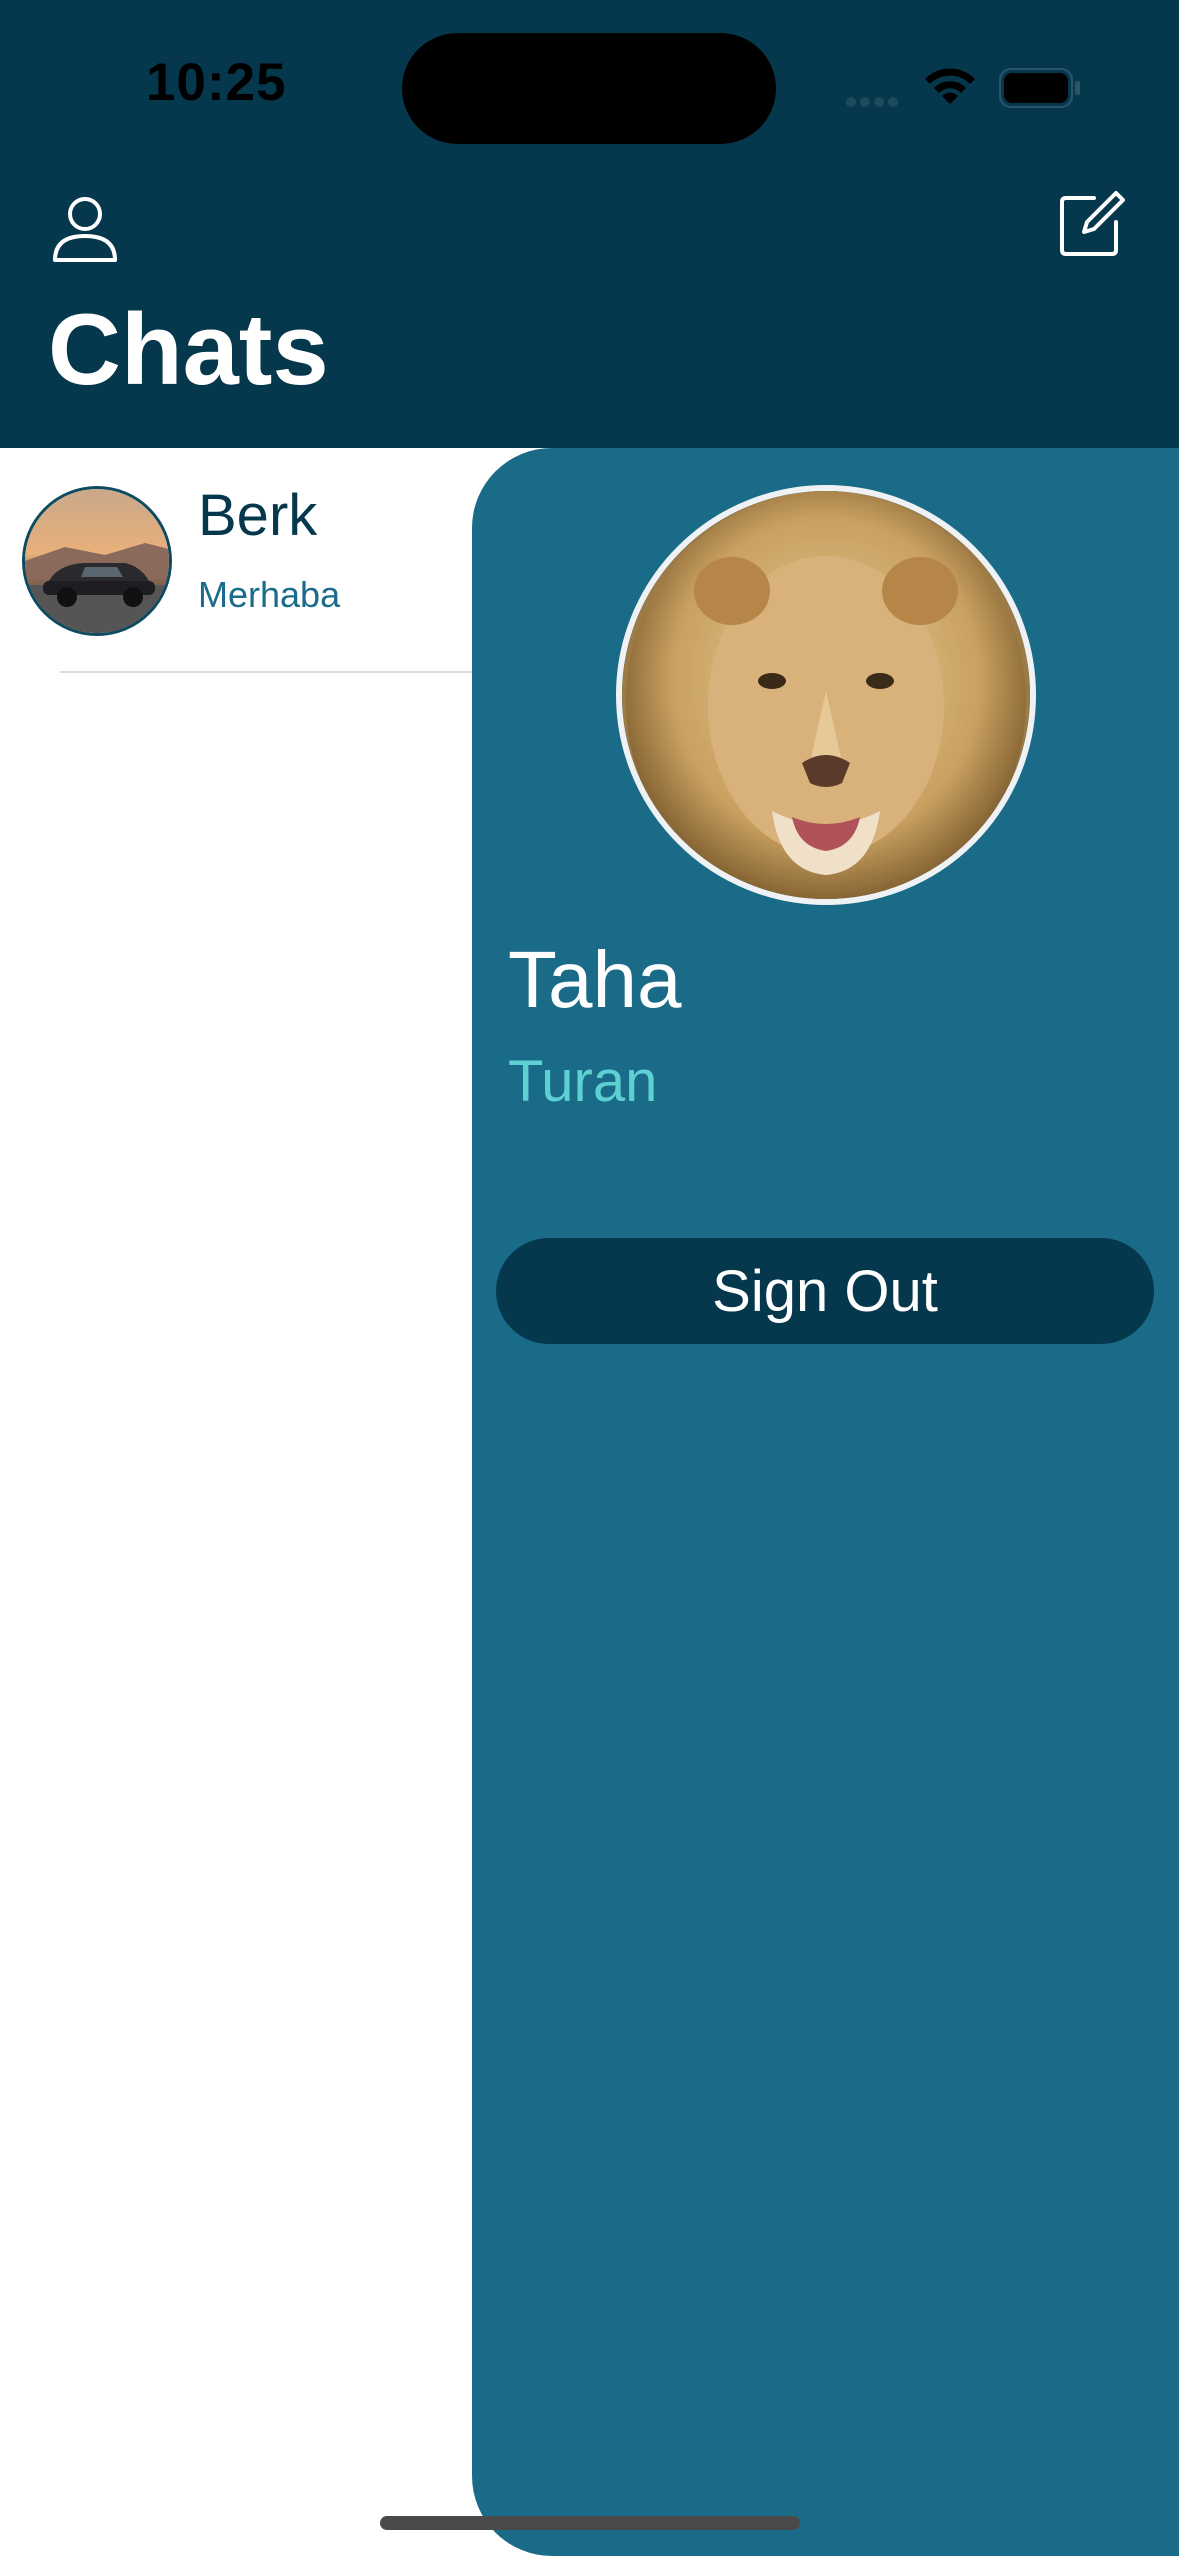 The height and width of the screenshot is (2556, 1179). What do you see at coordinates (97, 561) in the screenshot?
I see `chat-avatar` at bounding box center [97, 561].